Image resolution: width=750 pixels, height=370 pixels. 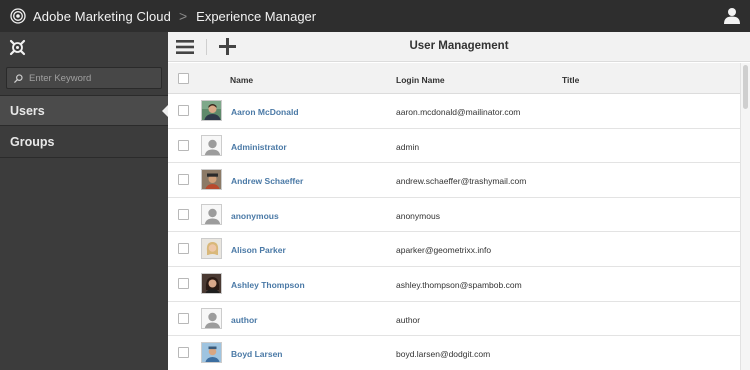 I want to click on table-header: Name Login Name Title, so click(x=454, y=78).